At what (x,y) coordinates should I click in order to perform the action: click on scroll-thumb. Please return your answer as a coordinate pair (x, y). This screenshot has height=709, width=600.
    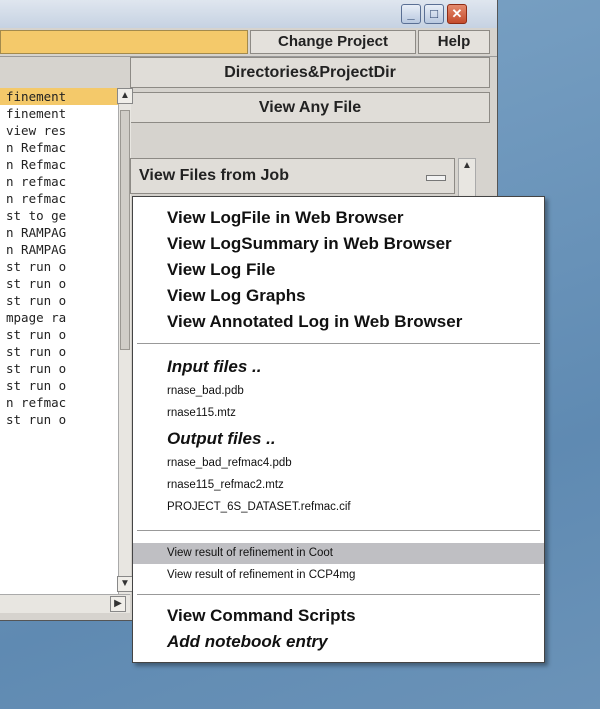
    Looking at the image, I should click on (125, 230).